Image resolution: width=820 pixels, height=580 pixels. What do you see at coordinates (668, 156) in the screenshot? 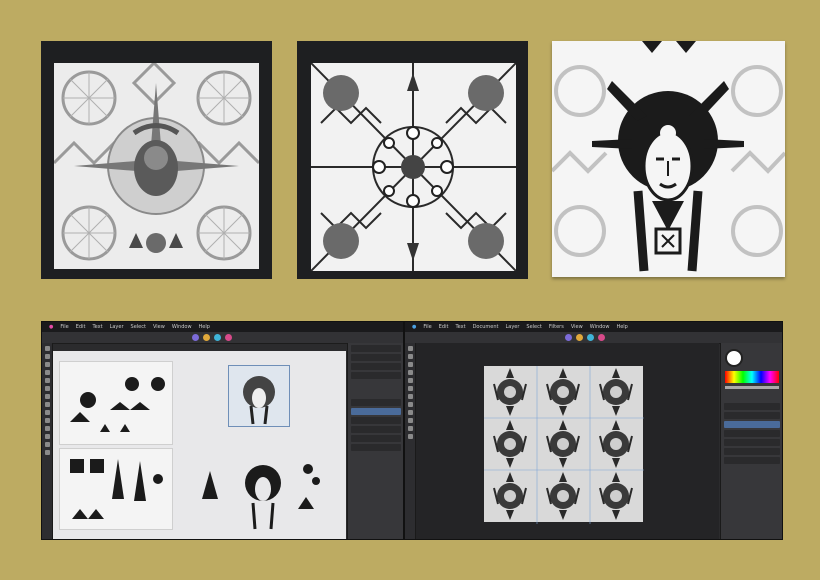
I see `mask-figure-icon` at bounding box center [668, 156].